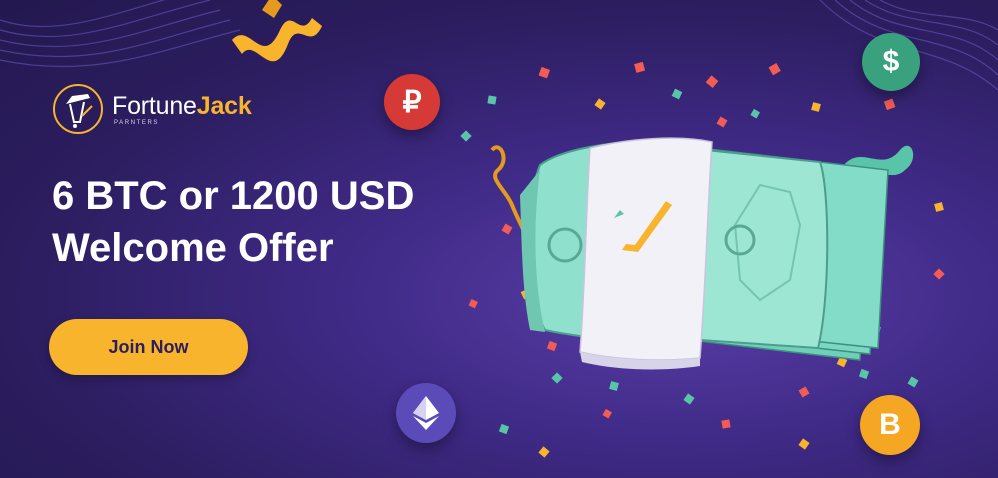 The height and width of the screenshot is (478, 998). I want to click on ethereum-icon, so click(426, 413).